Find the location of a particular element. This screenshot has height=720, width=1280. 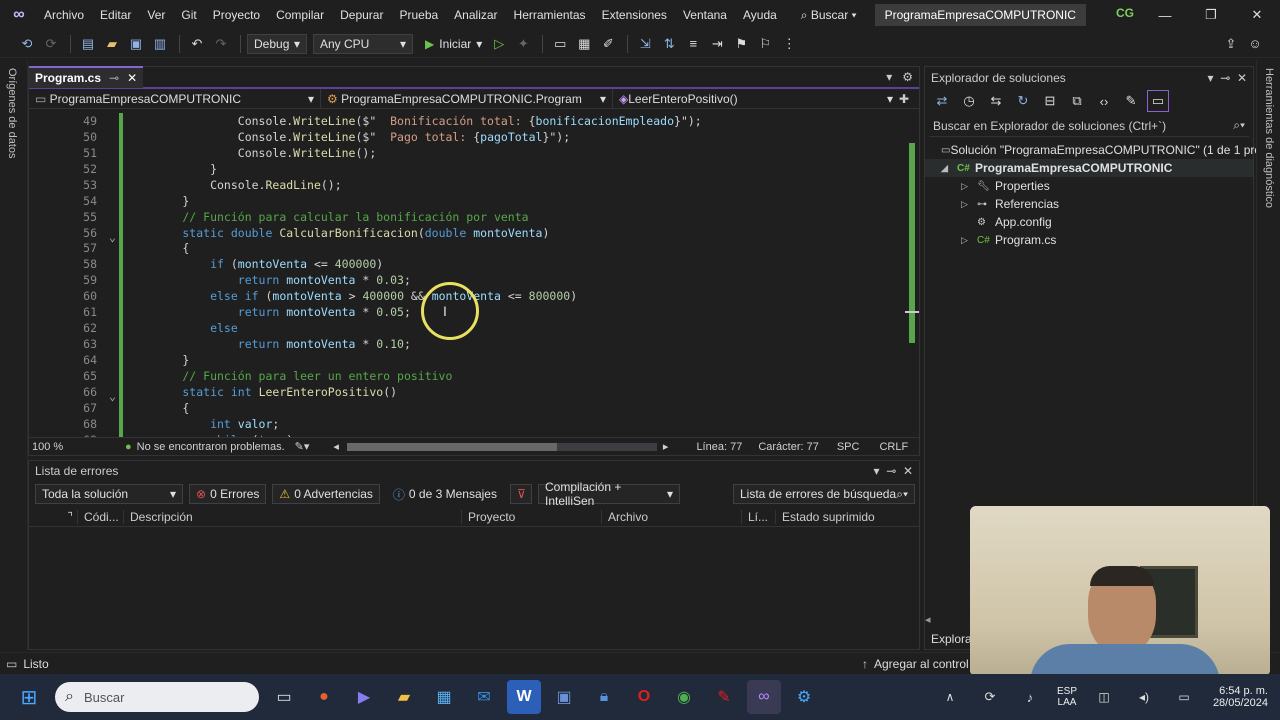

diagnostics-tools-tab: Herramientas de diagnóstico is located at coordinates (1269, 138).